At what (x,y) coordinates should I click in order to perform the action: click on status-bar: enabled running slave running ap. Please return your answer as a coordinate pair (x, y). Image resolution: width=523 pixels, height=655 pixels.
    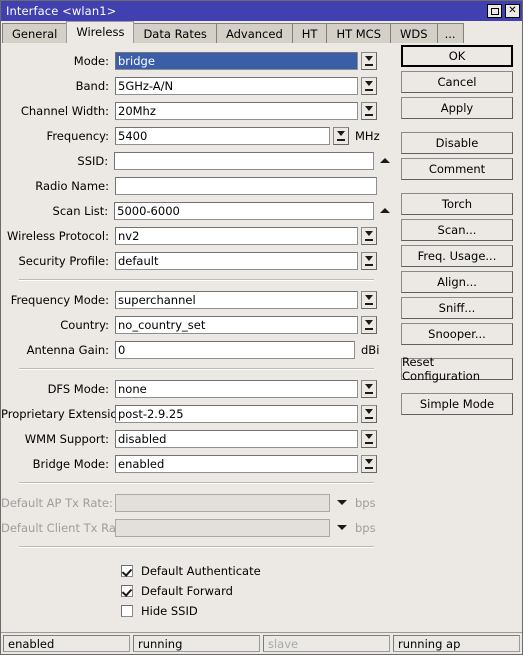
    Looking at the image, I should click on (261, 643).